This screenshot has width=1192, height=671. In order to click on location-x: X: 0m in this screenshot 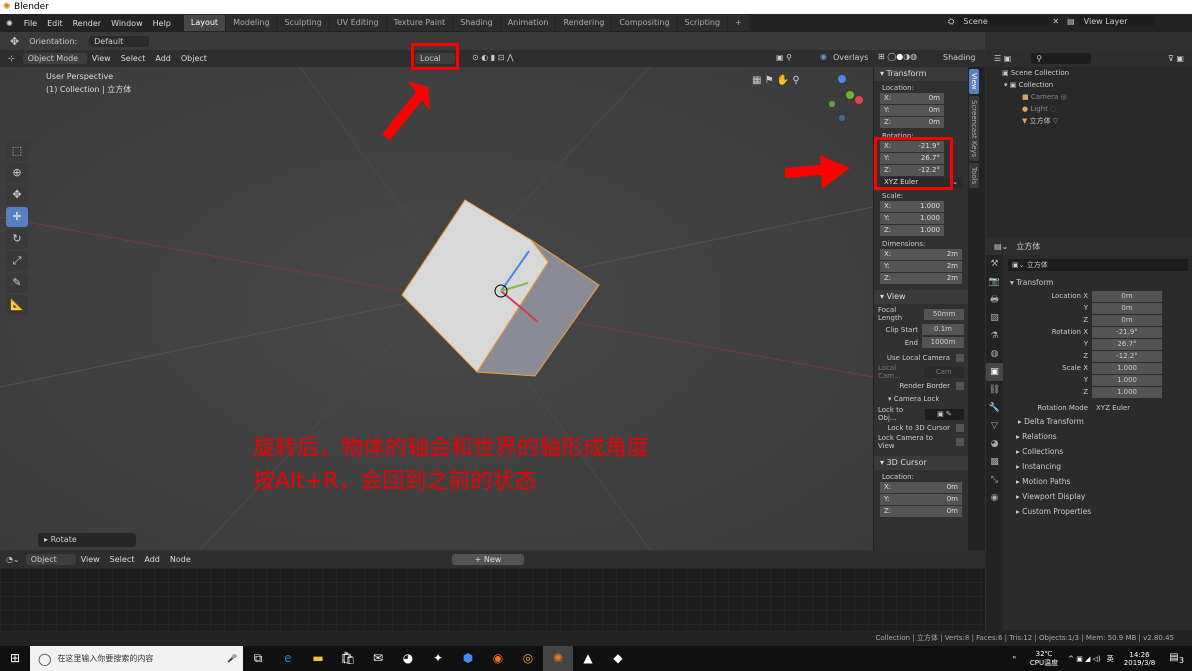, I will do `click(912, 98)`.